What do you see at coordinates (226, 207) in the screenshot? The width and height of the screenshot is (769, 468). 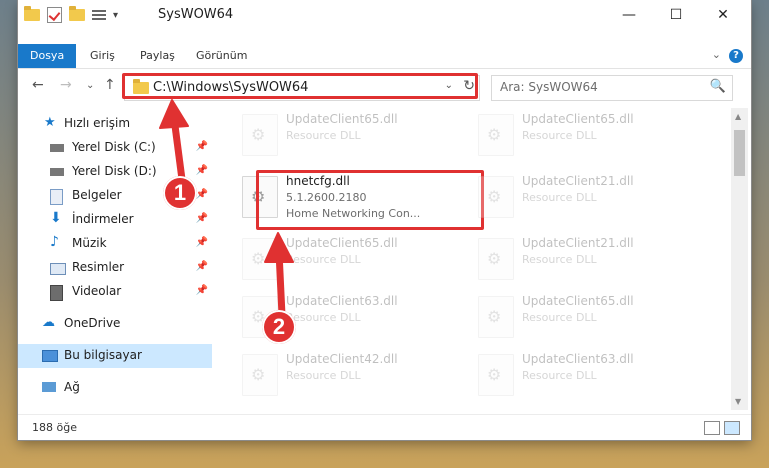 I see `annotation-arrows` at bounding box center [226, 207].